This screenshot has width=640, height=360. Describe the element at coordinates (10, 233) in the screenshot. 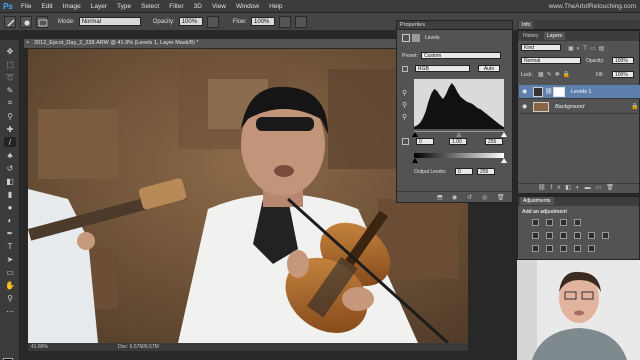

I see `pen-tool: ✒` at that location.